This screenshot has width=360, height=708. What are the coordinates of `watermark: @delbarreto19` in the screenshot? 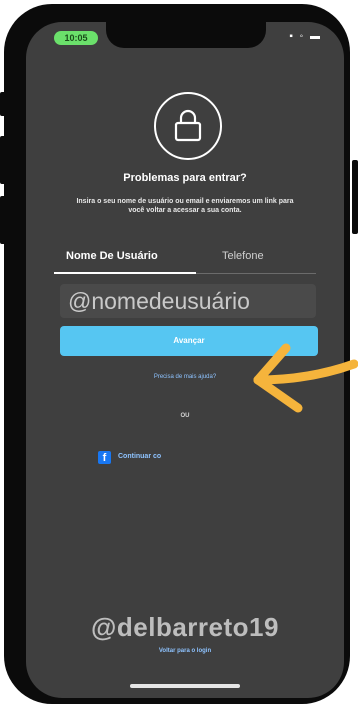 It's located at (185, 627).